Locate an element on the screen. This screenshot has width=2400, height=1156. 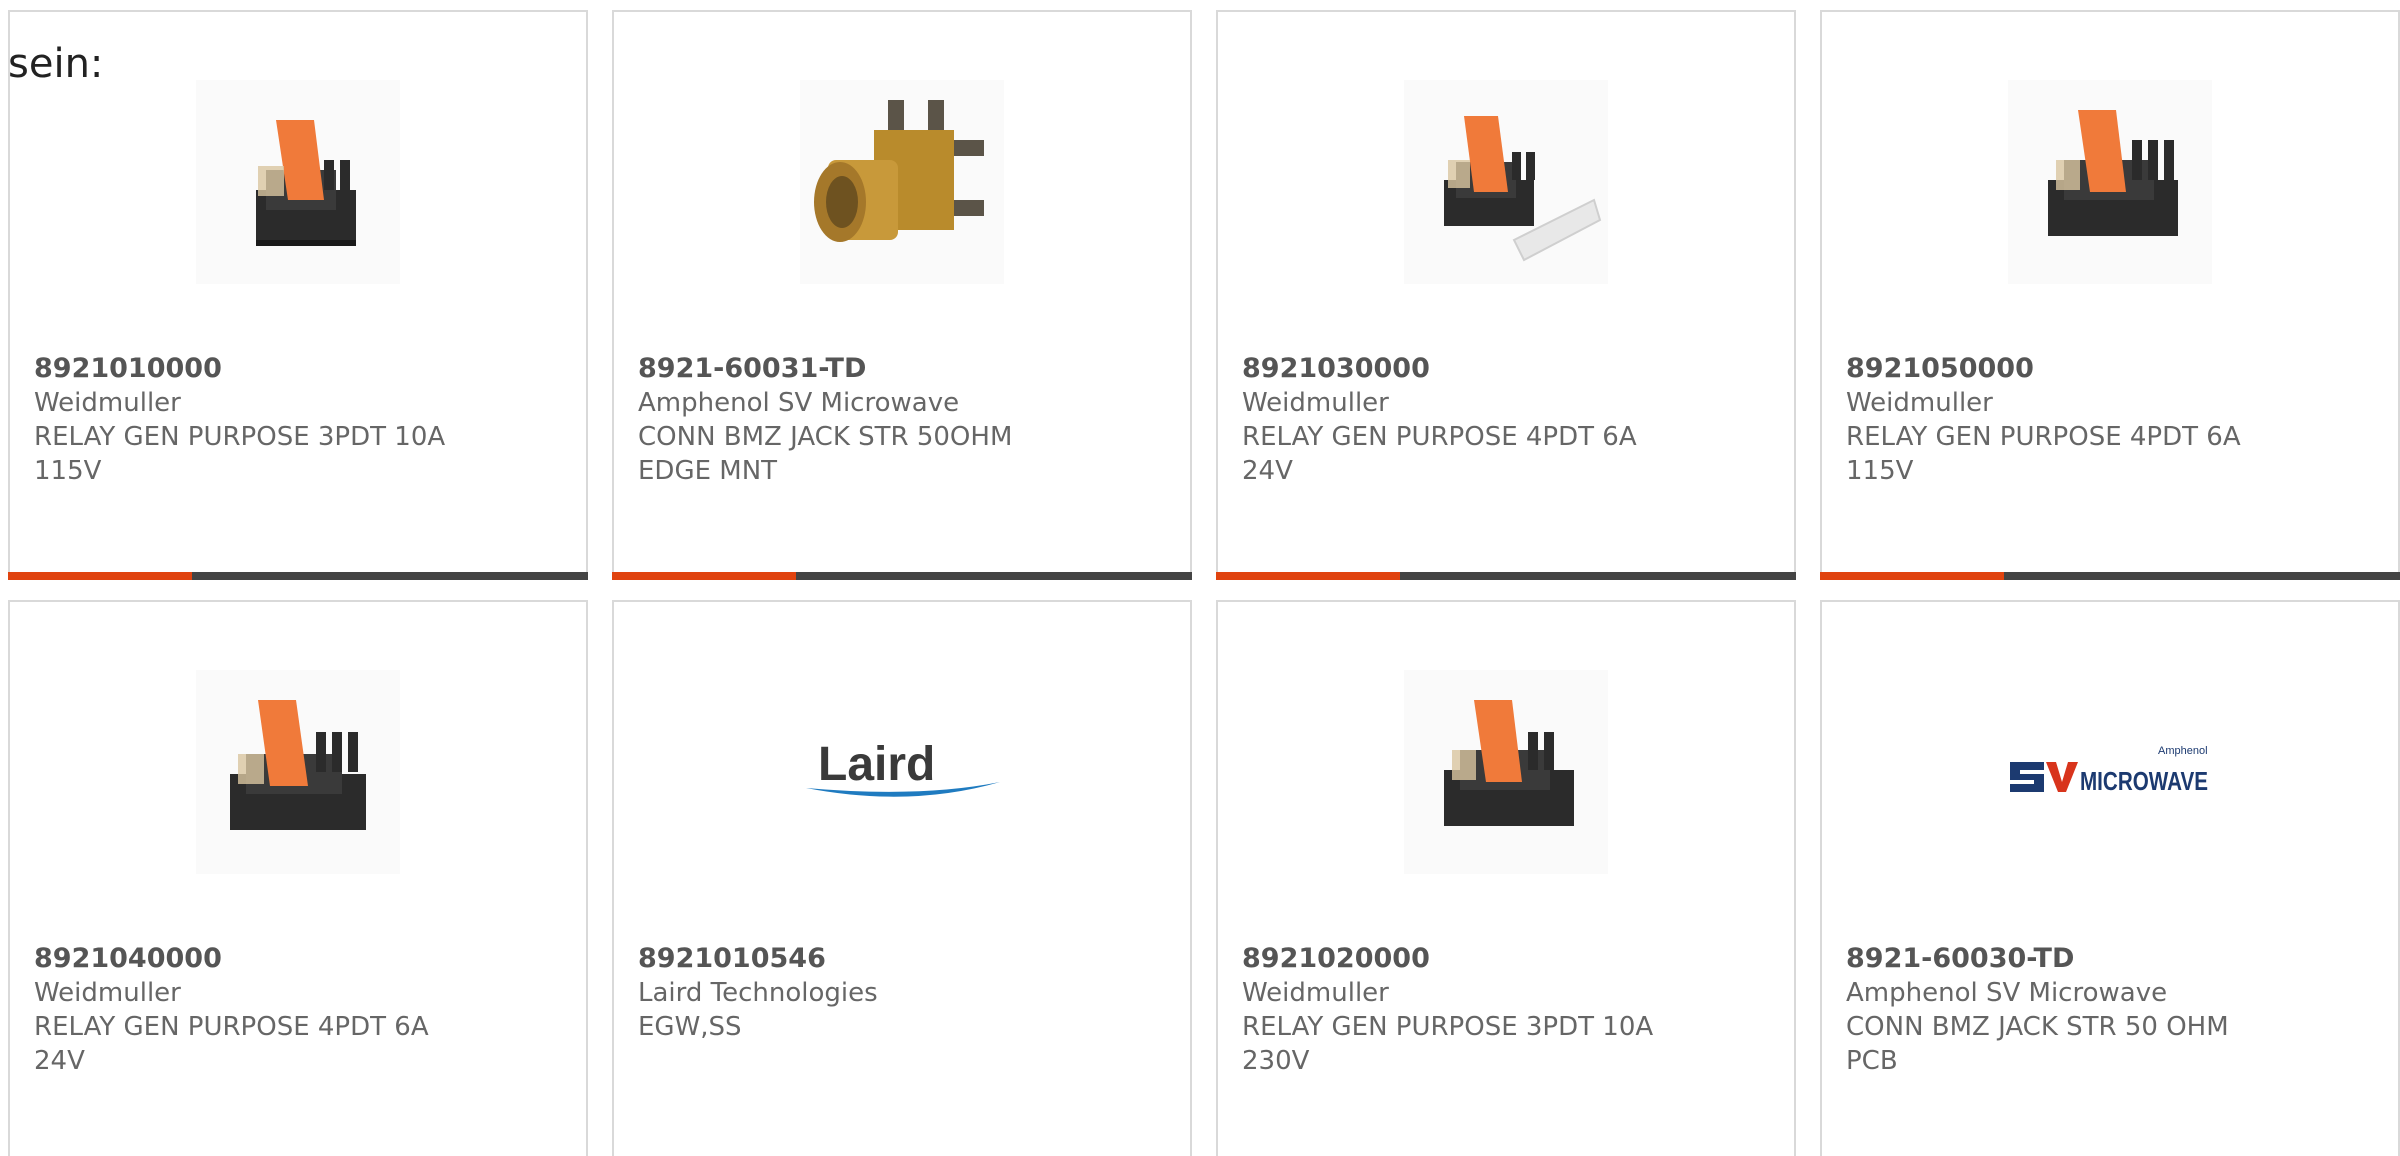
part-number: 8921010546 is located at coordinates (898, 959).